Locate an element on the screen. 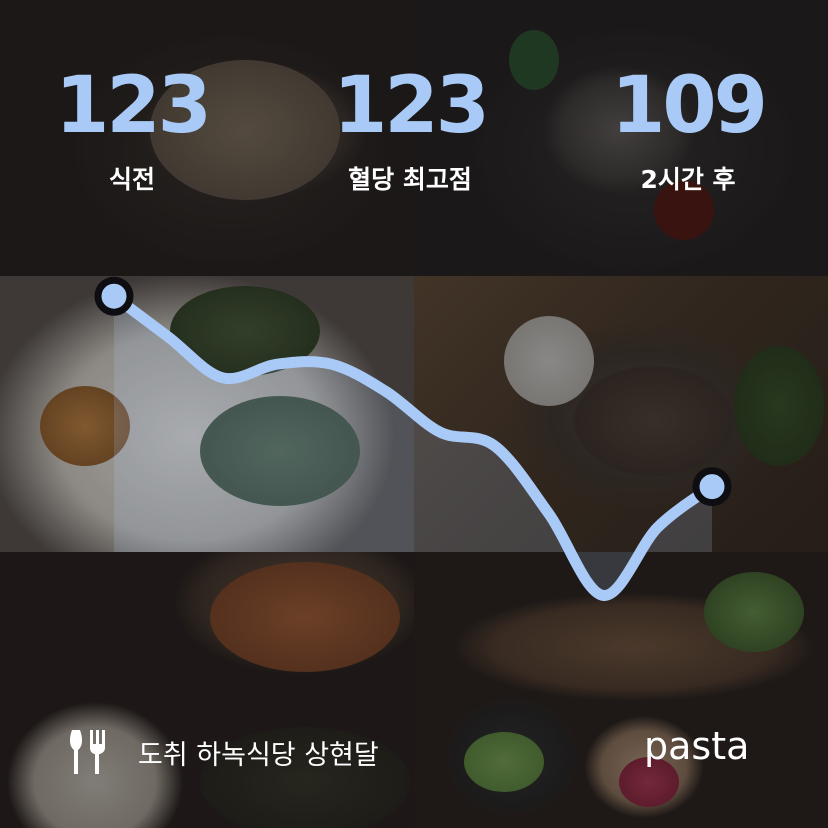 The width and height of the screenshot is (828, 828). restaurant-tag: 도취 하녹식당 상현달 is located at coordinates (223, 752).